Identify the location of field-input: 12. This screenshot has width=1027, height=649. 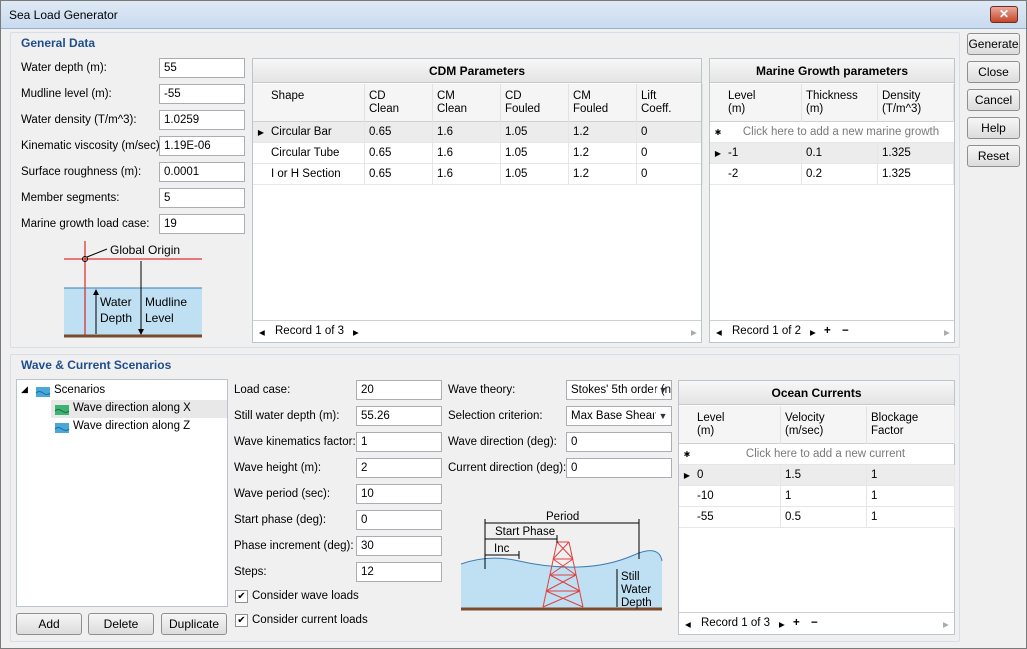
(399, 572).